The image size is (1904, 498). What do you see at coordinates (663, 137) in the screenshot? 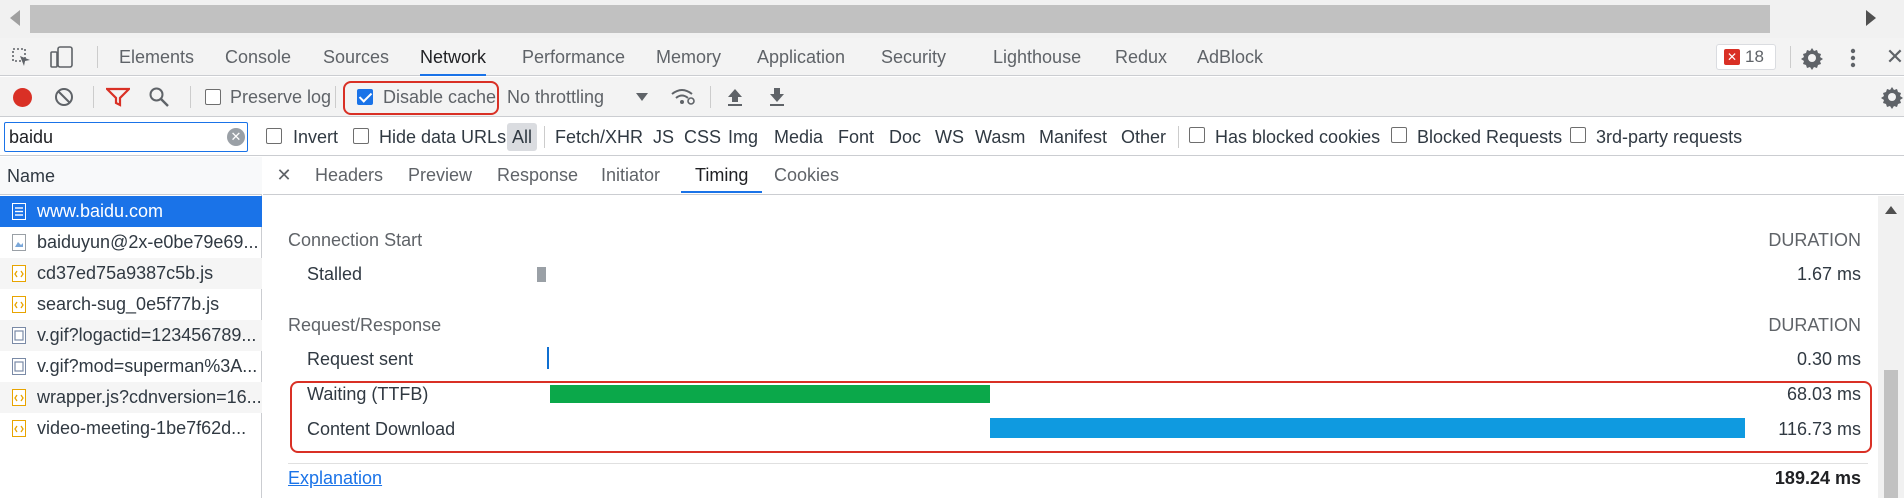
I see `filter-type-js: JS` at bounding box center [663, 137].